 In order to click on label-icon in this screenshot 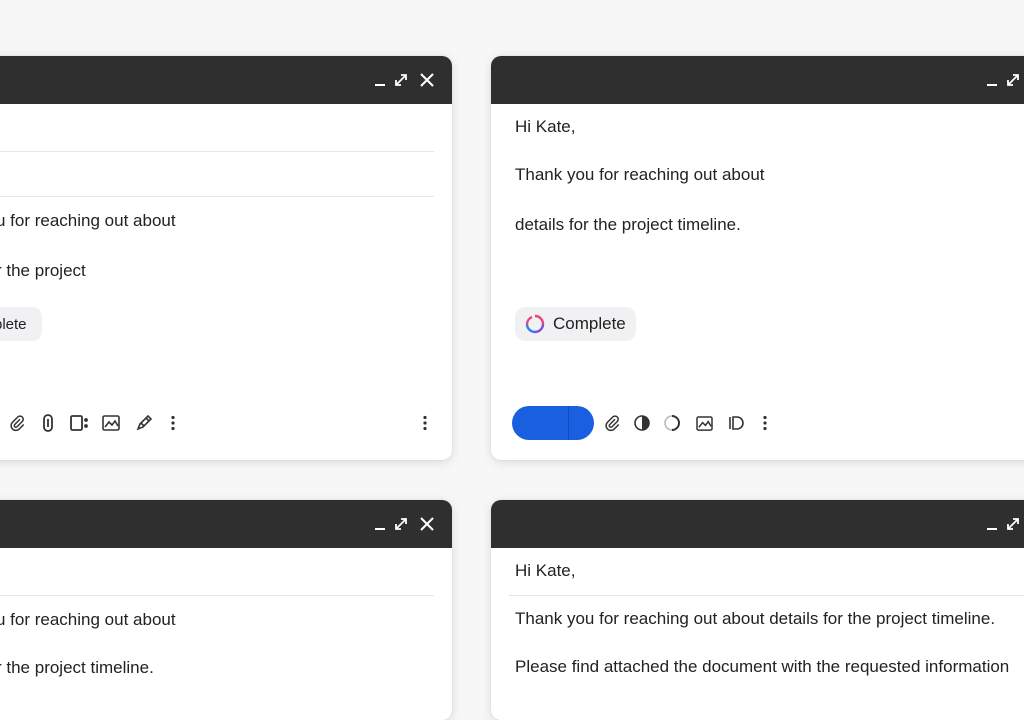, I will do `click(736, 423)`.